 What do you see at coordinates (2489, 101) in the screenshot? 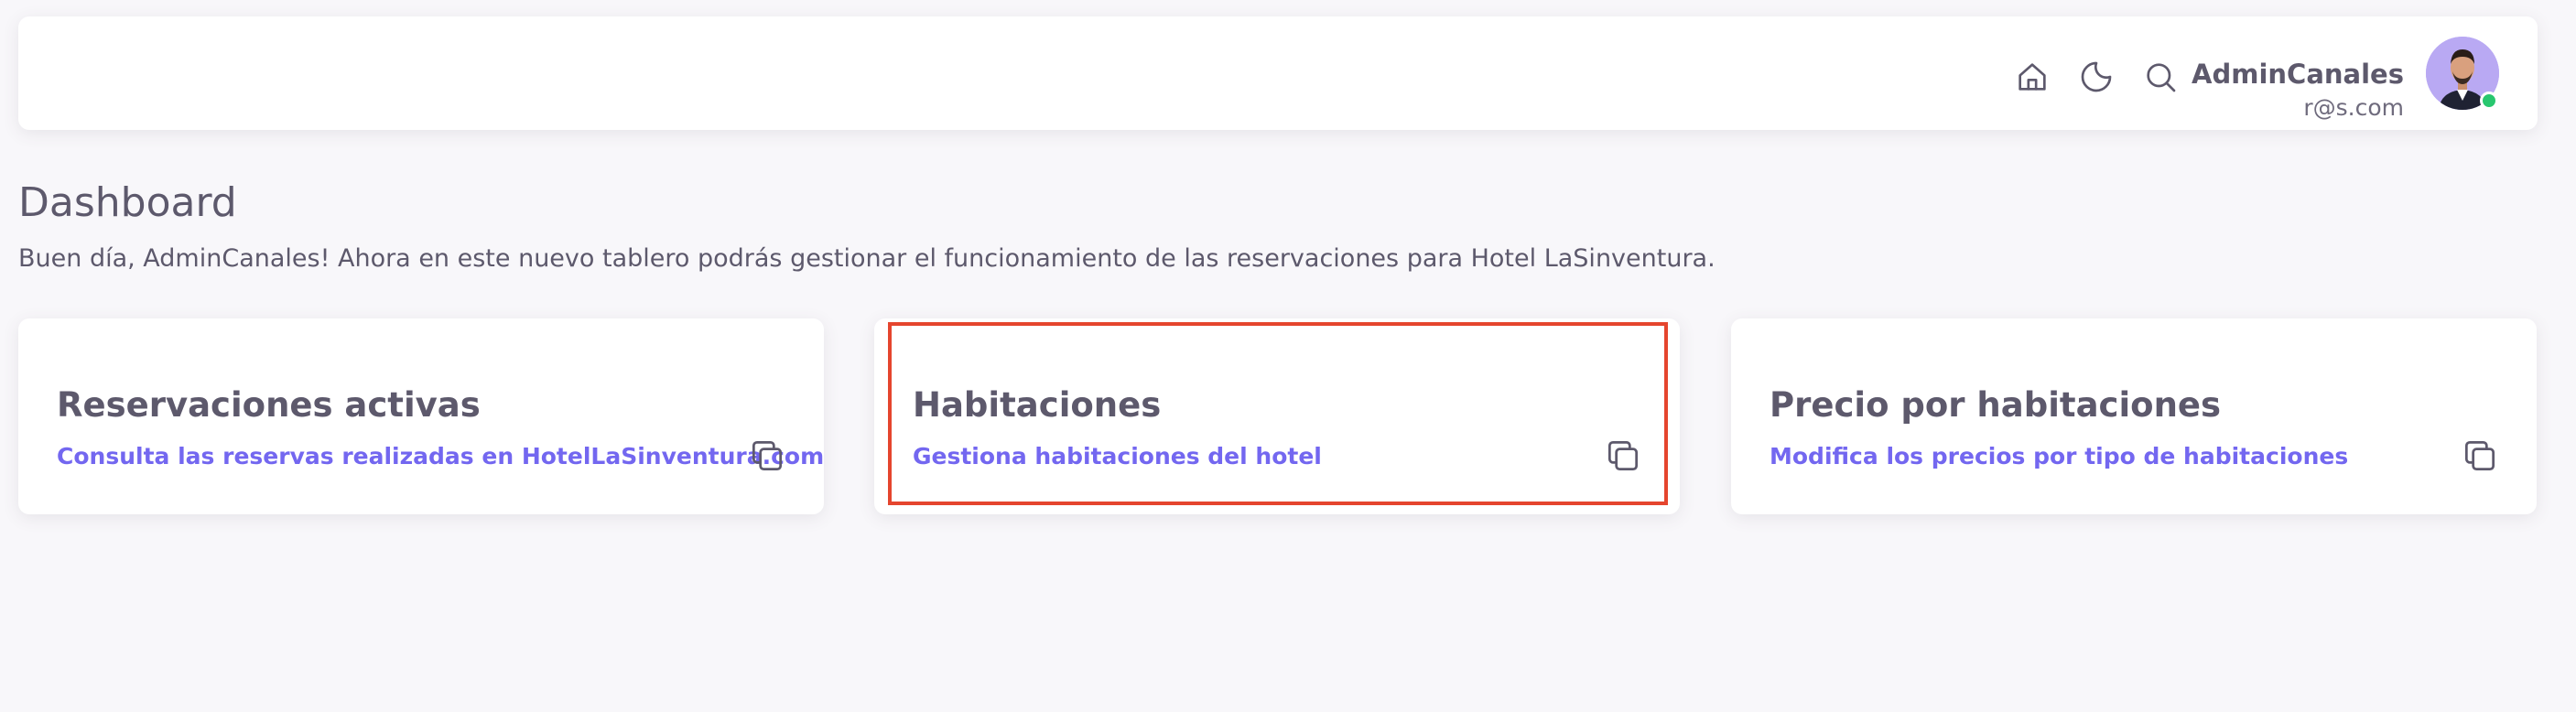
I see `online-status-indicator` at bounding box center [2489, 101].